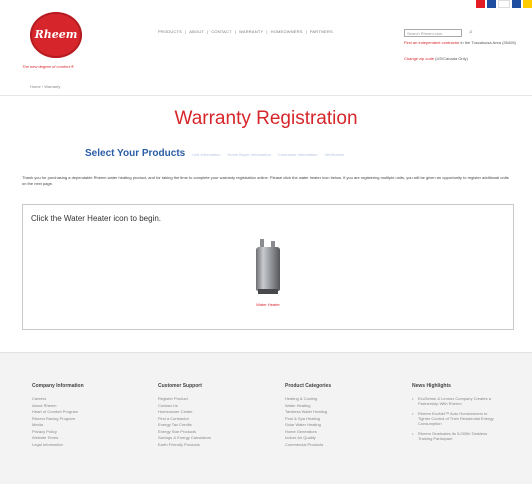  Describe the element at coordinates (196, 31) in the screenshot. I see `nav-about: ABOUT` at that location.